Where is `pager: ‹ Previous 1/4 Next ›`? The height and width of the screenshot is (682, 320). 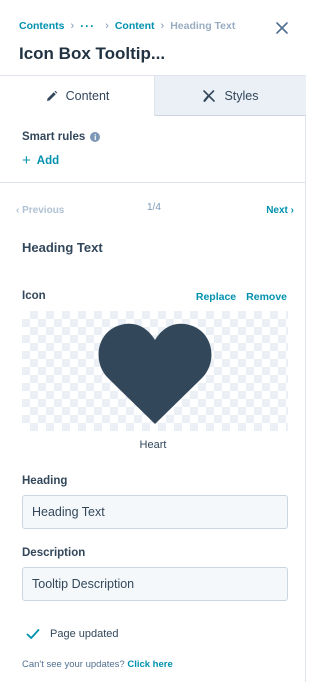 pager: ‹ Previous 1/4 Next › is located at coordinates (153, 210).